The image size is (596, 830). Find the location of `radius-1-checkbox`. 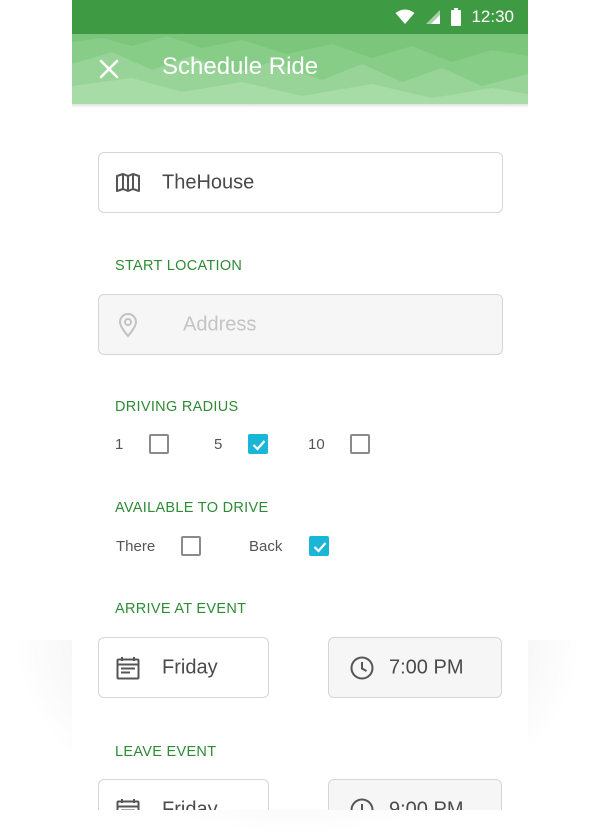

radius-1-checkbox is located at coordinates (159, 444).